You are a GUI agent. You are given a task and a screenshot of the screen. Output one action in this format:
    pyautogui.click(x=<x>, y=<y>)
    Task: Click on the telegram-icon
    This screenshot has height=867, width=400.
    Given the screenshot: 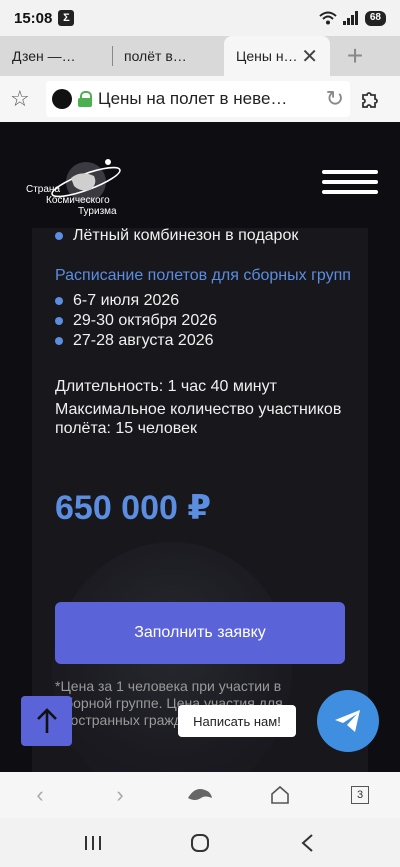 What is the action you would take?
    pyautogui.click(x=347, y=721)
    